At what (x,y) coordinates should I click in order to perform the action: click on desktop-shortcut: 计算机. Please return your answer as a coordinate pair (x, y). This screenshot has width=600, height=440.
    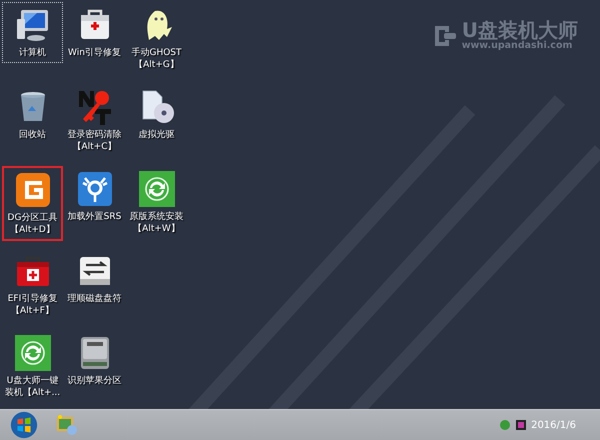
    Looking at the image, I should click on (32, 32).